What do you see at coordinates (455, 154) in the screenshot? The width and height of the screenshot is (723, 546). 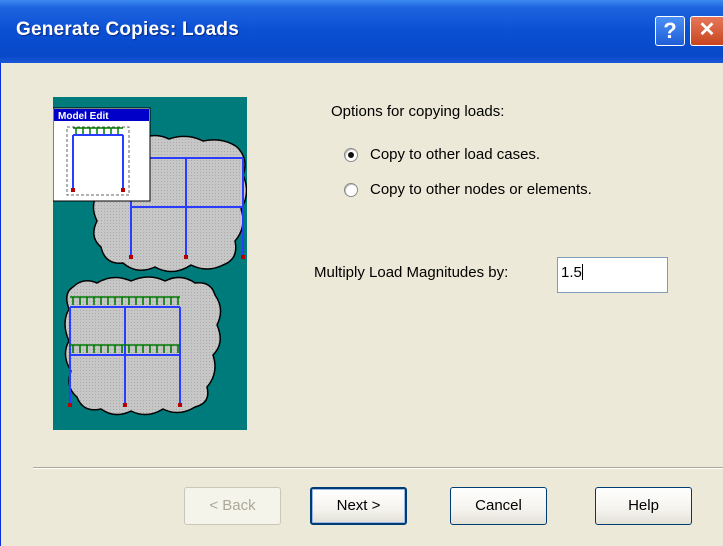 I see `copy-to-load-cases-label: Copy to other load cases.` at bounding box center [455, 154].